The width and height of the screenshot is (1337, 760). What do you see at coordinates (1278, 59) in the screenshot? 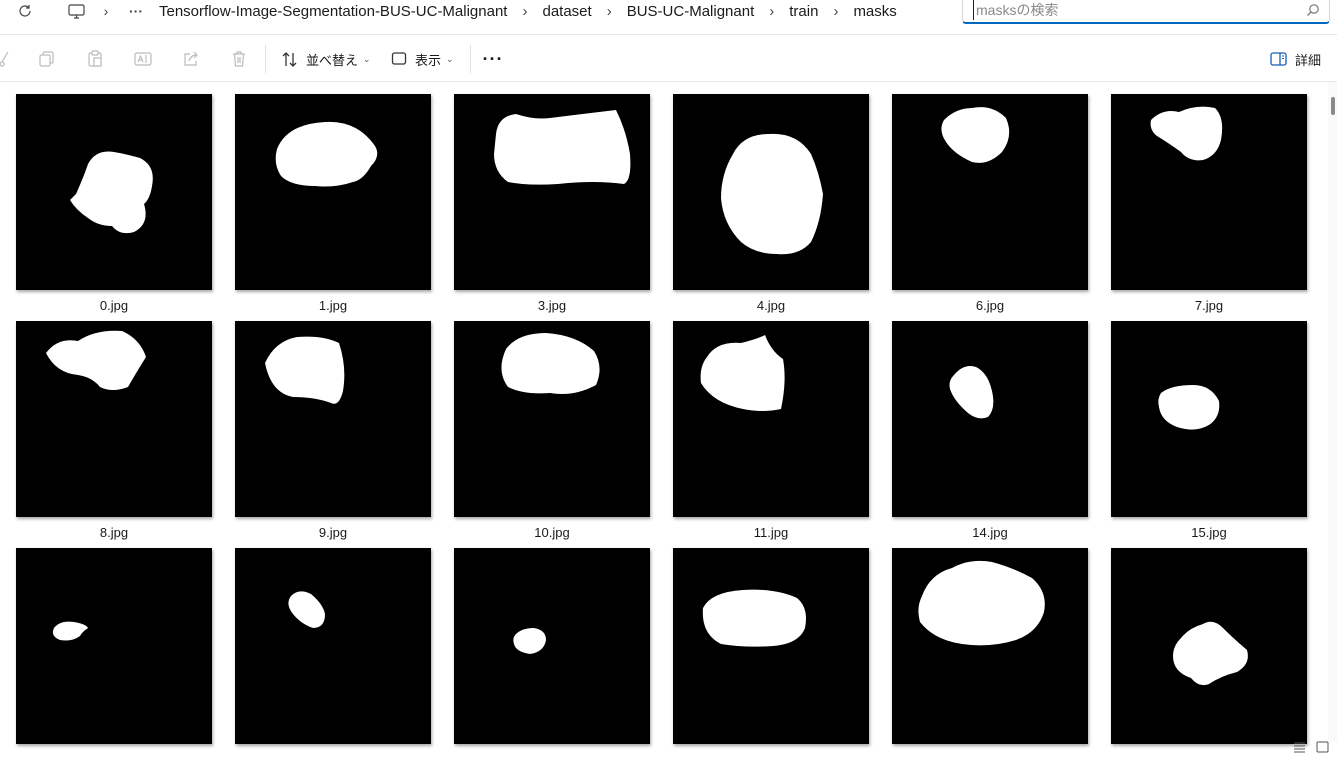
I see `details-pane-icon` at bounding box center [1278, 59].